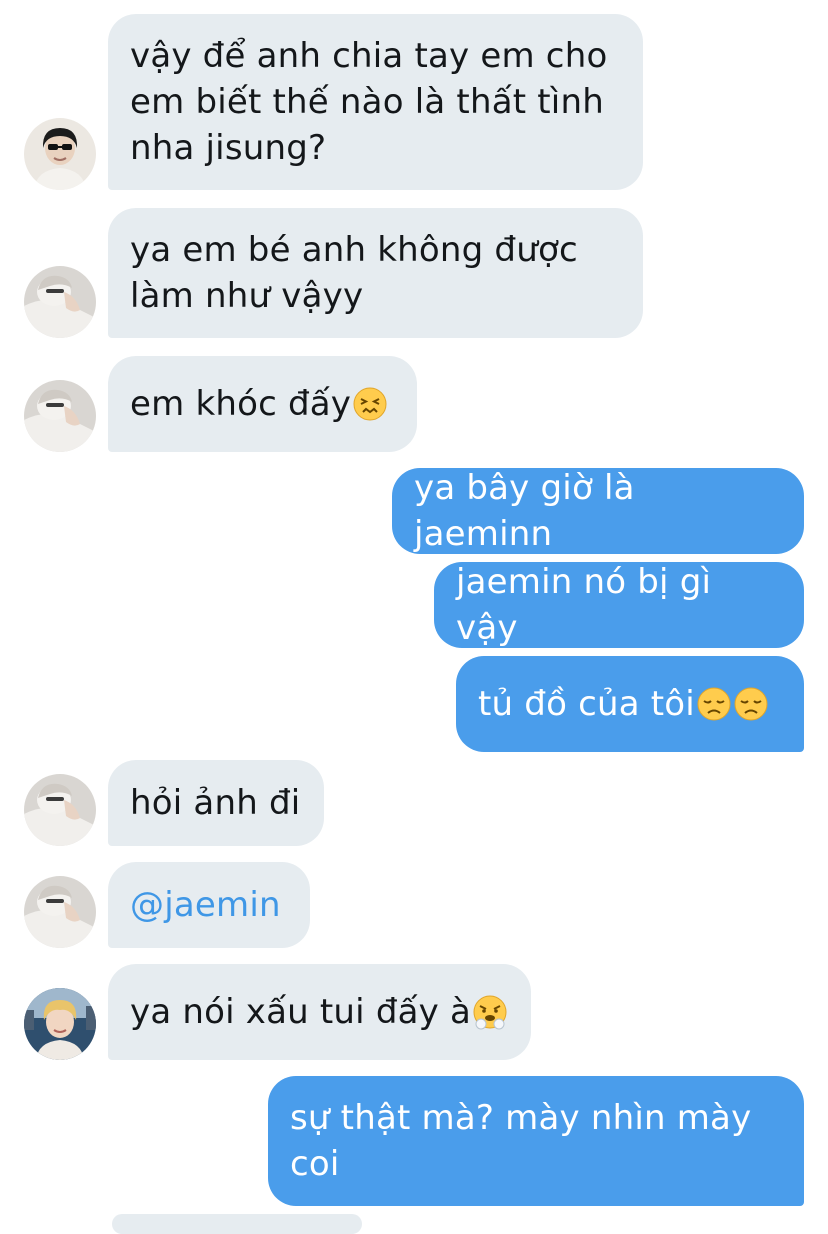 The width and height of the screenshot is (828, 1234). What do you see at coordinates (241, 404) in the screenshot?
I see `message-text: em khóc đấy` at bounding box center [241, 404].